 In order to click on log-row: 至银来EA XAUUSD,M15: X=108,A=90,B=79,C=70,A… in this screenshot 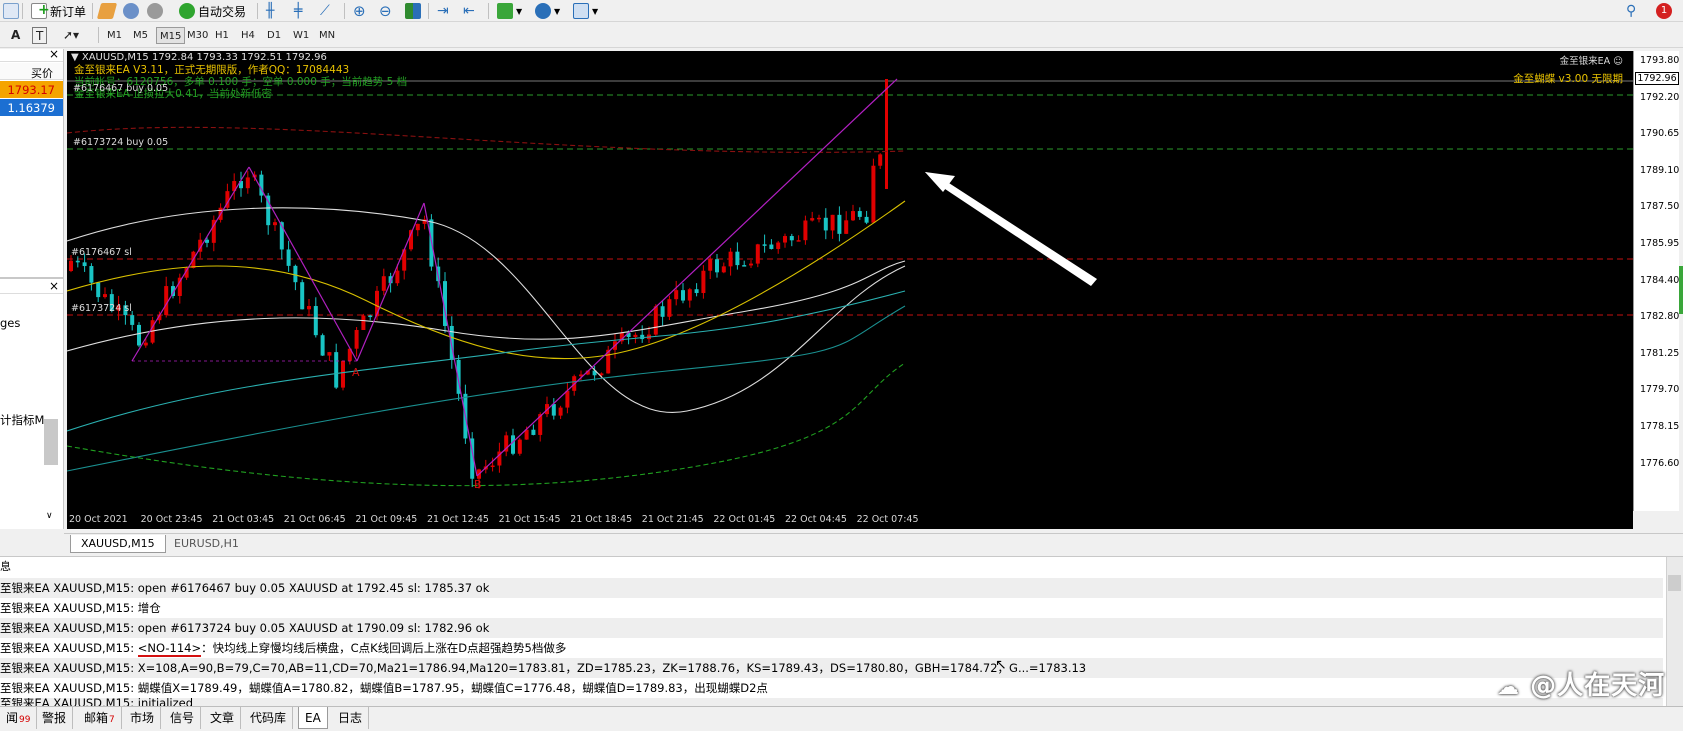, I will do `click(831, 668)`.